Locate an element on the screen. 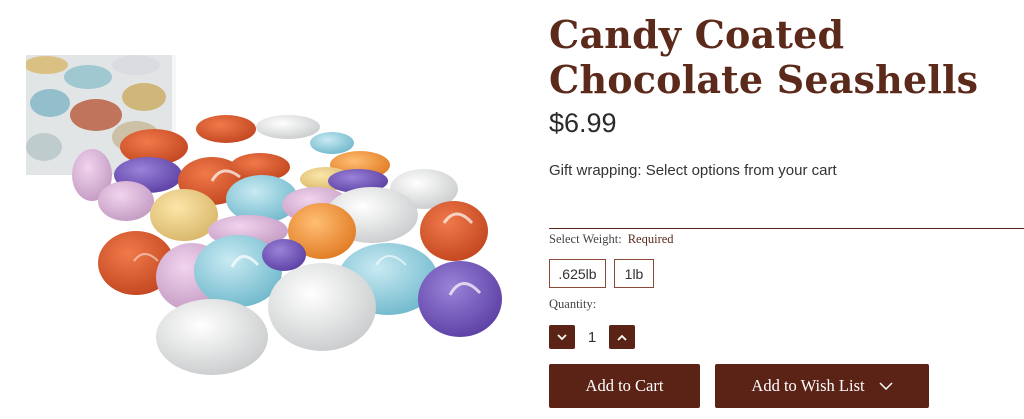 The image size is (1024, 419). chevron-up-icon is located at coordinates (622, 337).